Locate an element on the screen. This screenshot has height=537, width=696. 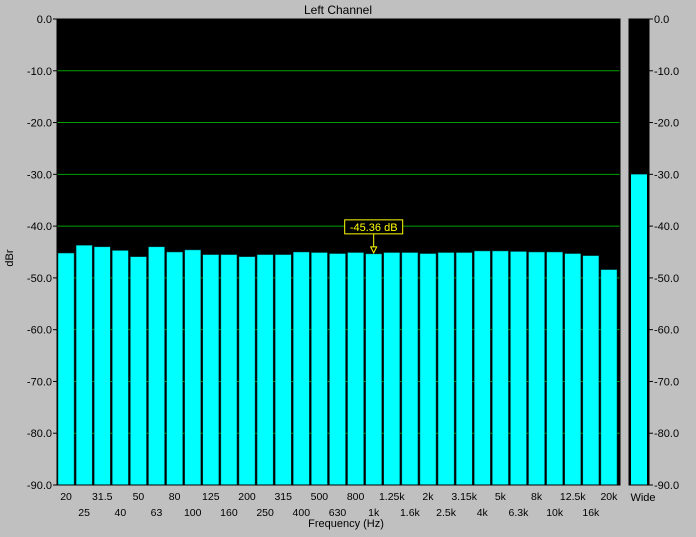
x-tick-label: 31.5 is located at coordinates (102, 497).